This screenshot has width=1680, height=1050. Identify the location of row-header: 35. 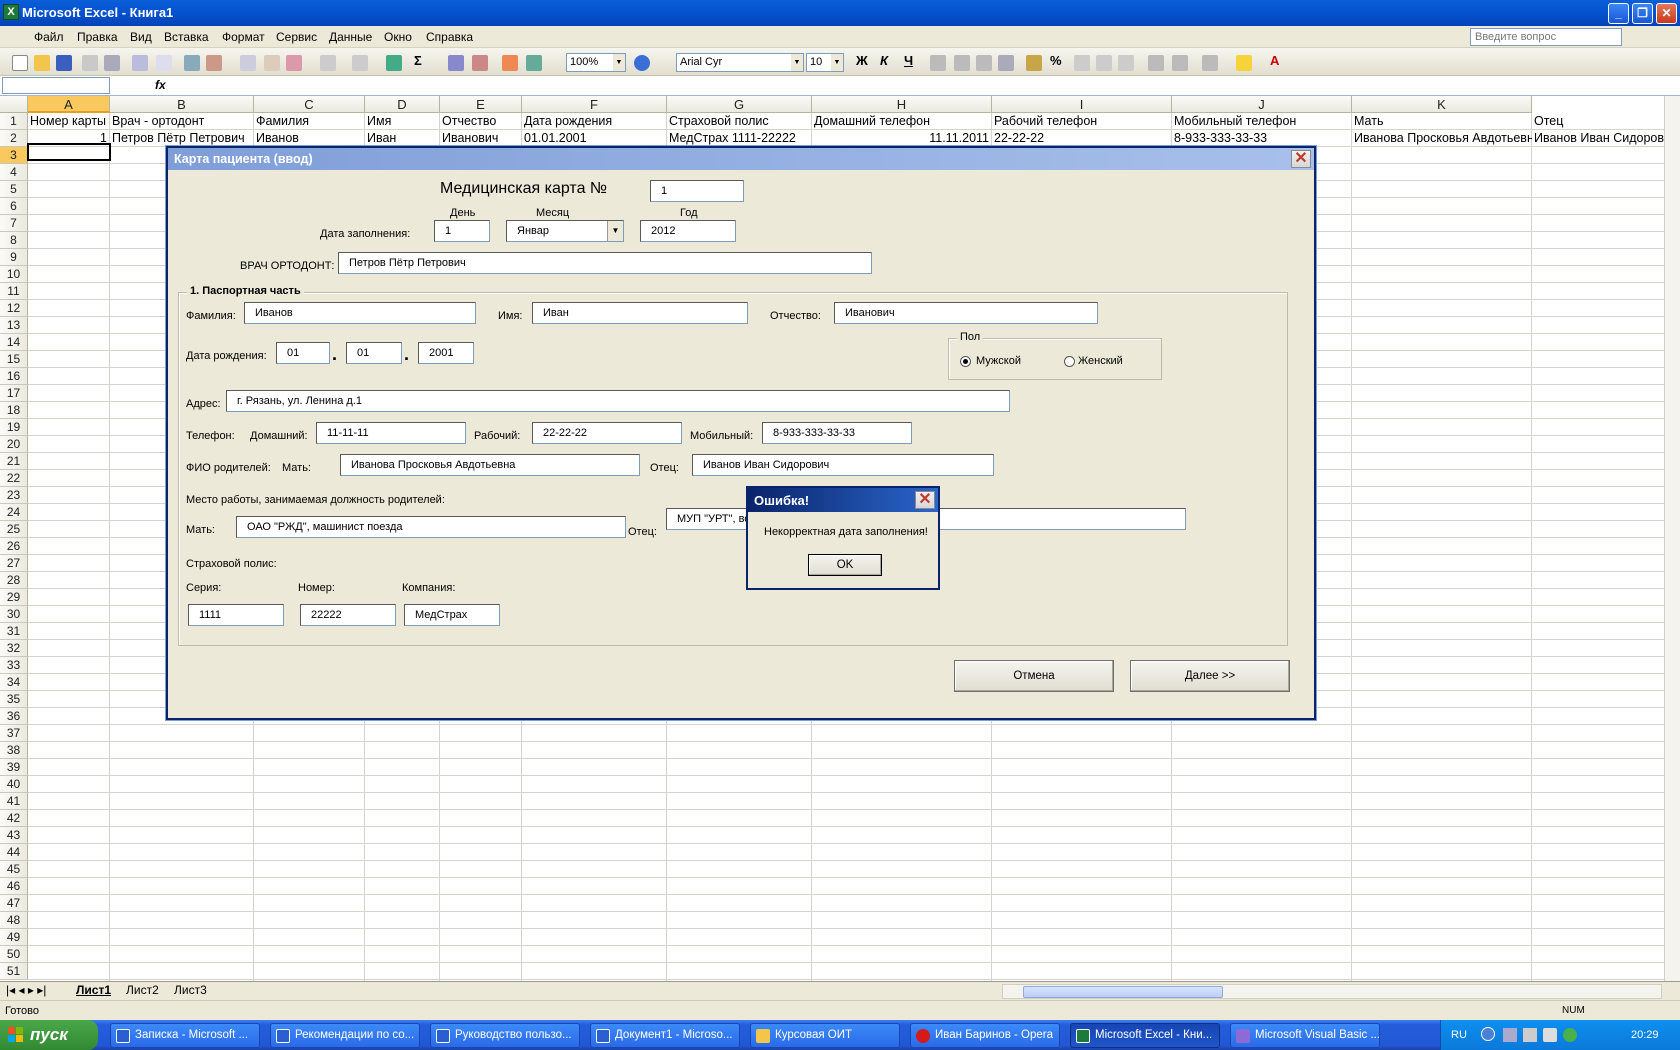
(14, 699).